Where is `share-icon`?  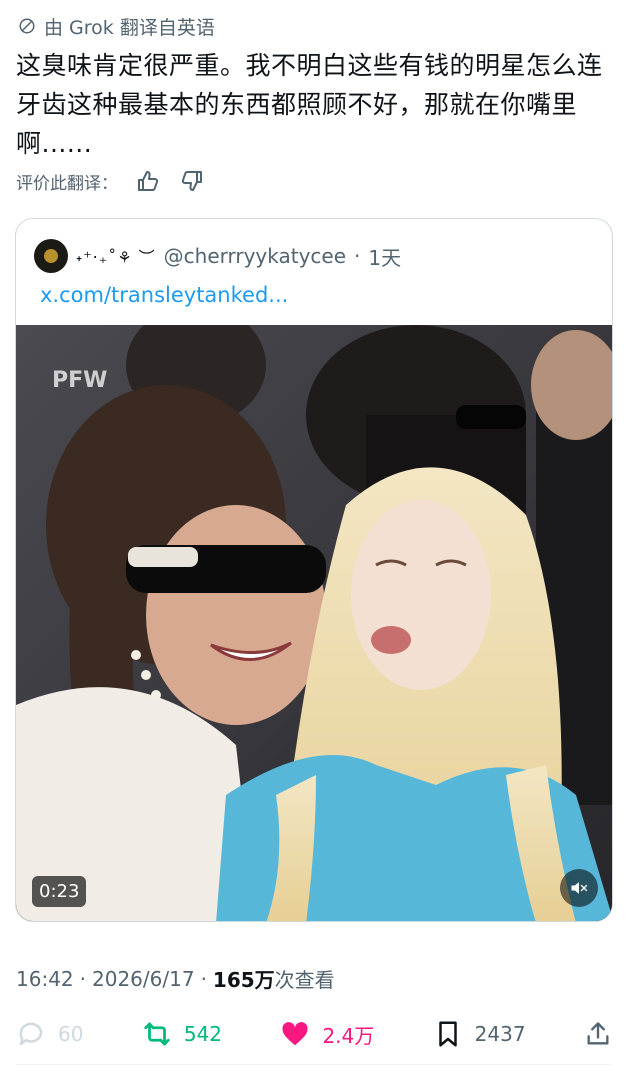 share-icon is located at coordinates (598, 1033).